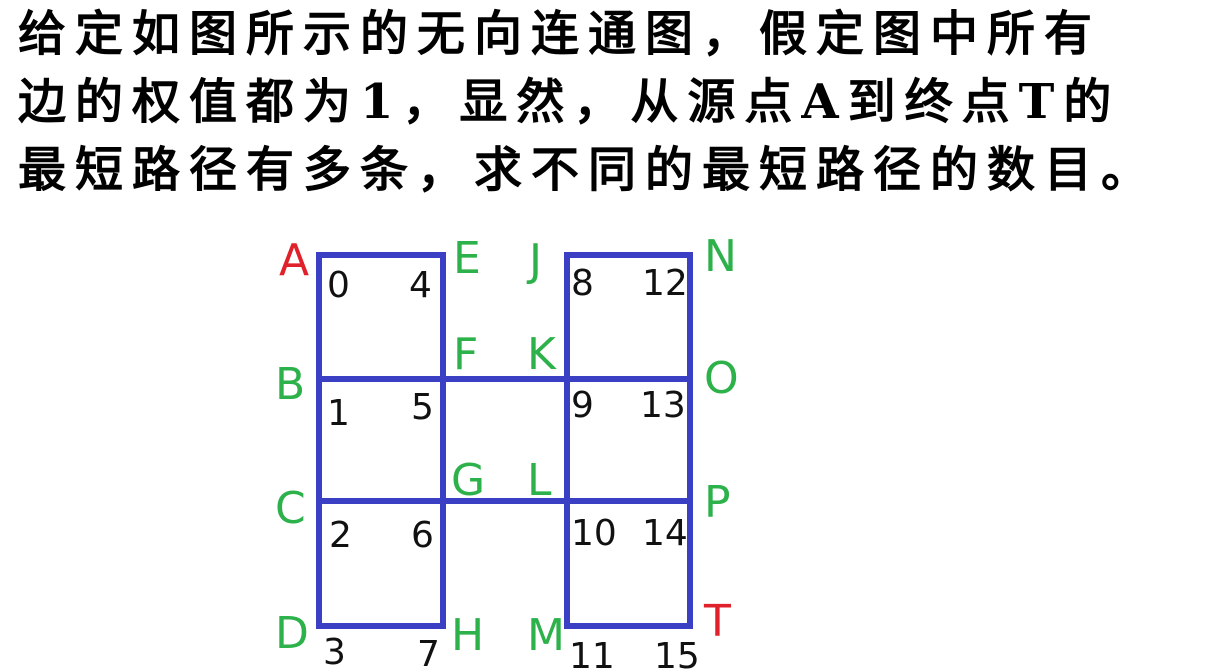 Image resolution: width=1210 pixels, height=670 pixels. What do you see at coordinates (290, 508) in the screenshot?
I see `node-label-c: C` at bounding box center [290, 508].